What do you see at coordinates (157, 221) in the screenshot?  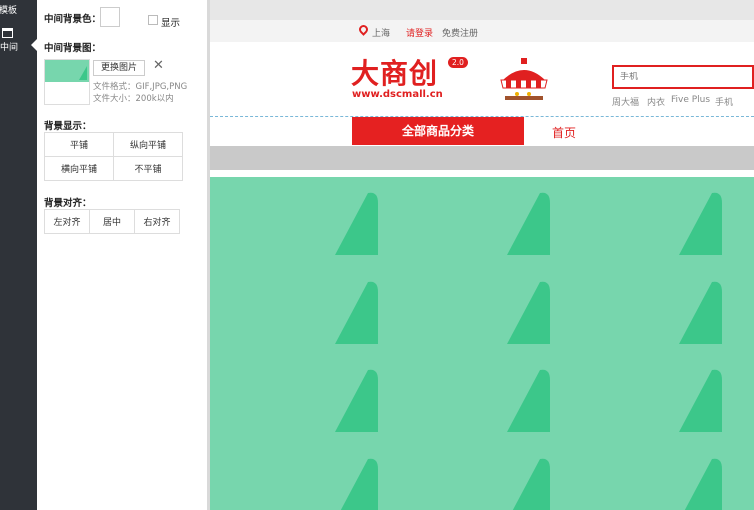 I see `align-option-right: 右对齐` at bounding box center [157, 221].